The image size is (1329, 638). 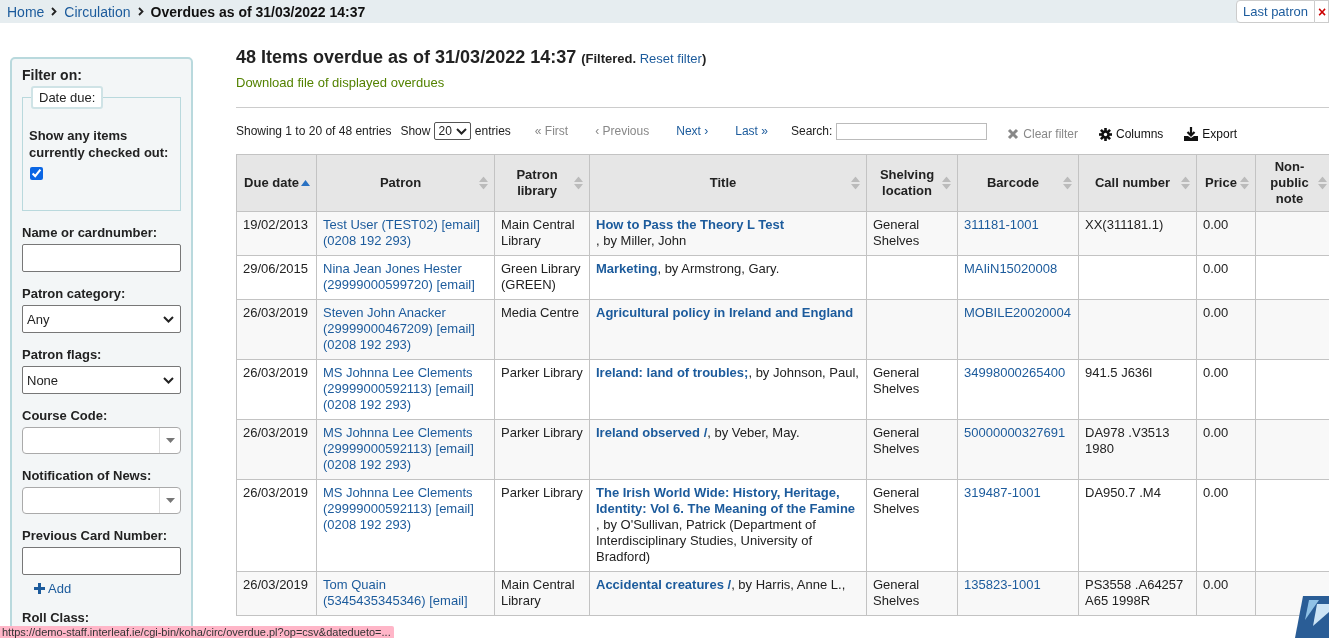 I want to click on table-cell: 29/06/2015, so click(x=276, y=277).